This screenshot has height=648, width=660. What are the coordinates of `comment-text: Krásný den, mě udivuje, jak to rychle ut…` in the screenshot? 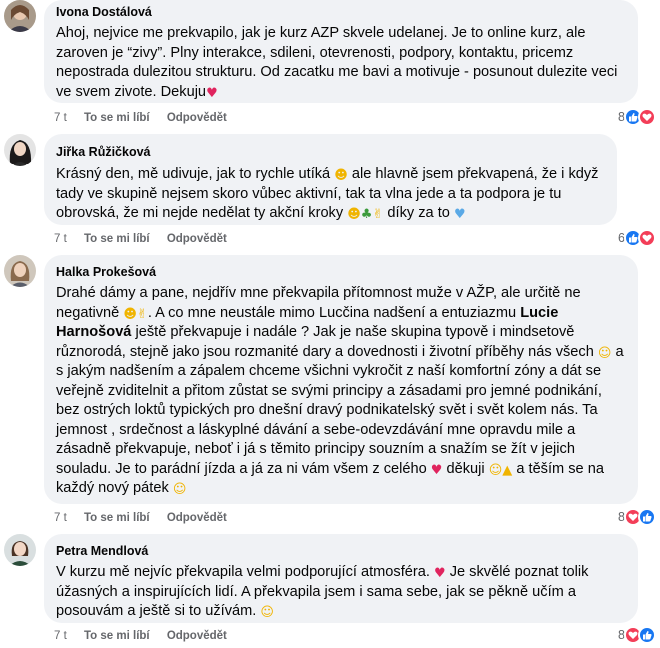 It's located at (327, 194).